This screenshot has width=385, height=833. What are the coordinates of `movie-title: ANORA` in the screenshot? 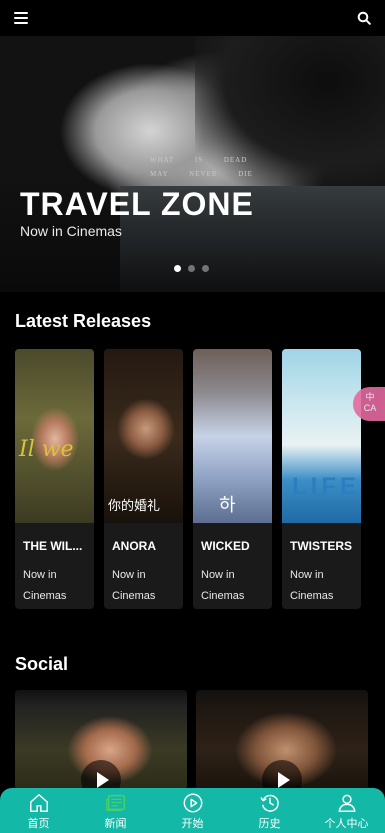 It's located at (134, 546).